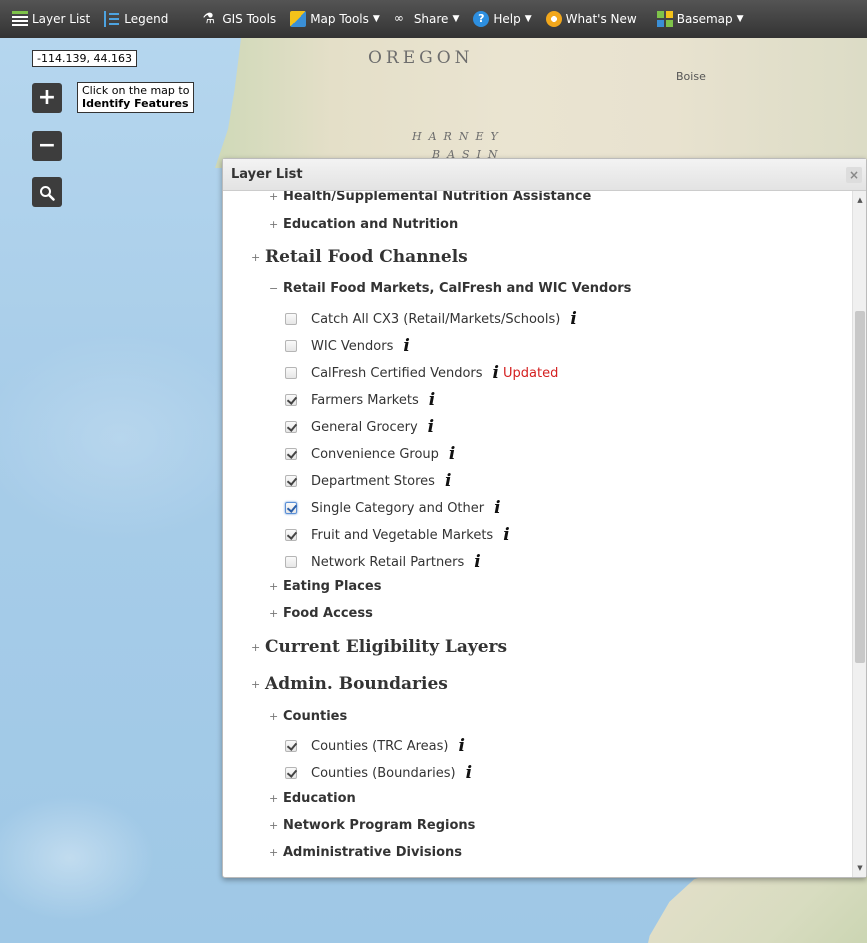  I want to click on layer-item: WIC Vendors i, so click(347, 346).